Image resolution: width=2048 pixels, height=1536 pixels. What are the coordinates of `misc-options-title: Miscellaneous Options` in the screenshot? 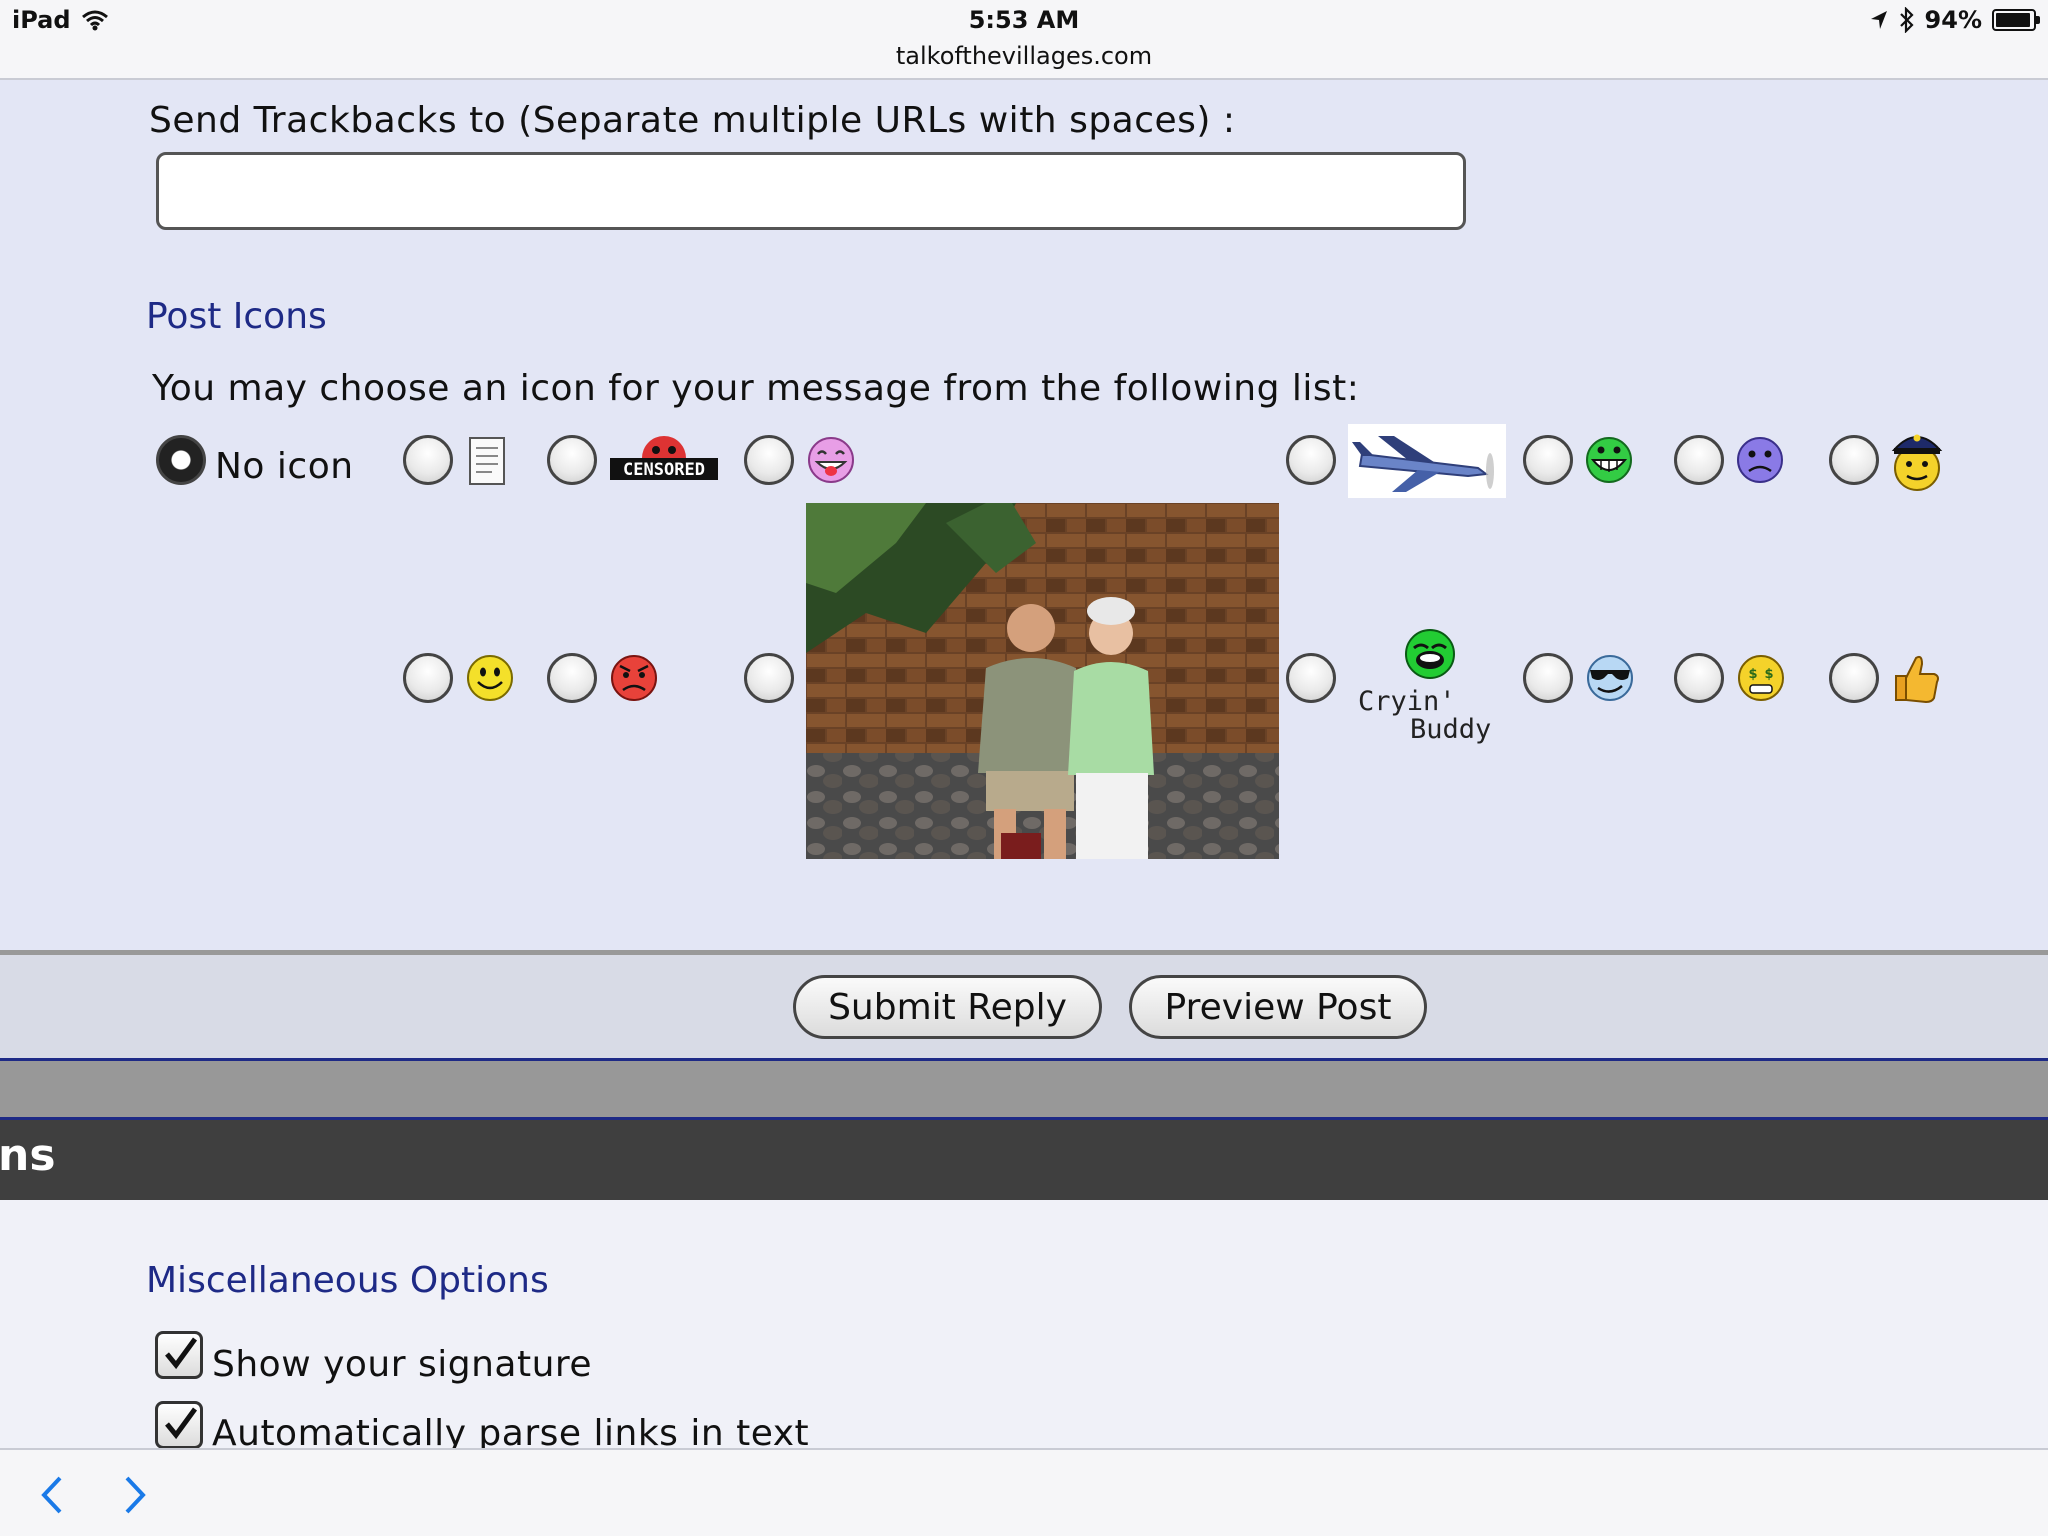 It's located at (347, 1280).